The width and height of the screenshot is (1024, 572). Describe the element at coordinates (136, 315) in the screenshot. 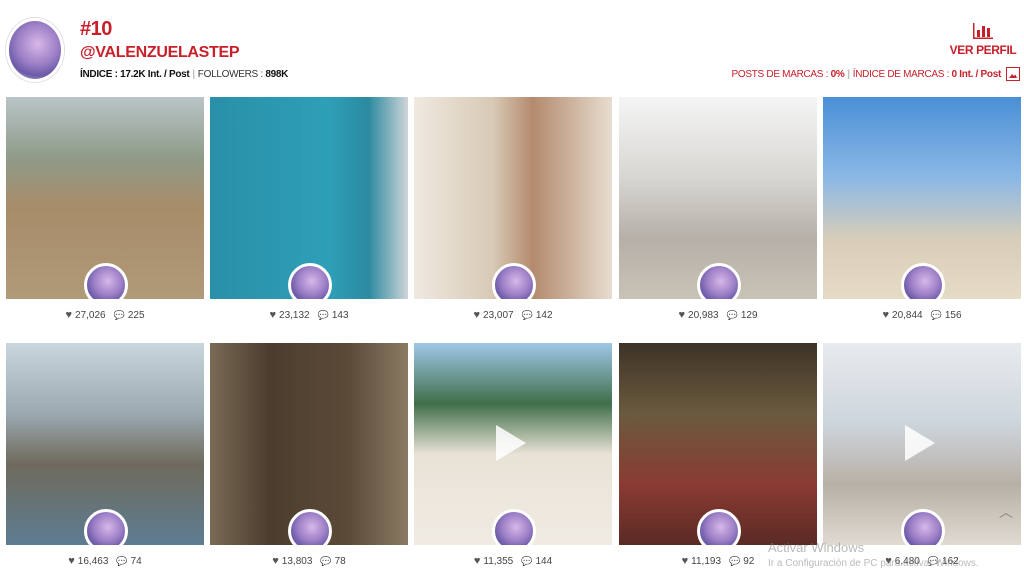

I see `comments-count: 225` at that location.